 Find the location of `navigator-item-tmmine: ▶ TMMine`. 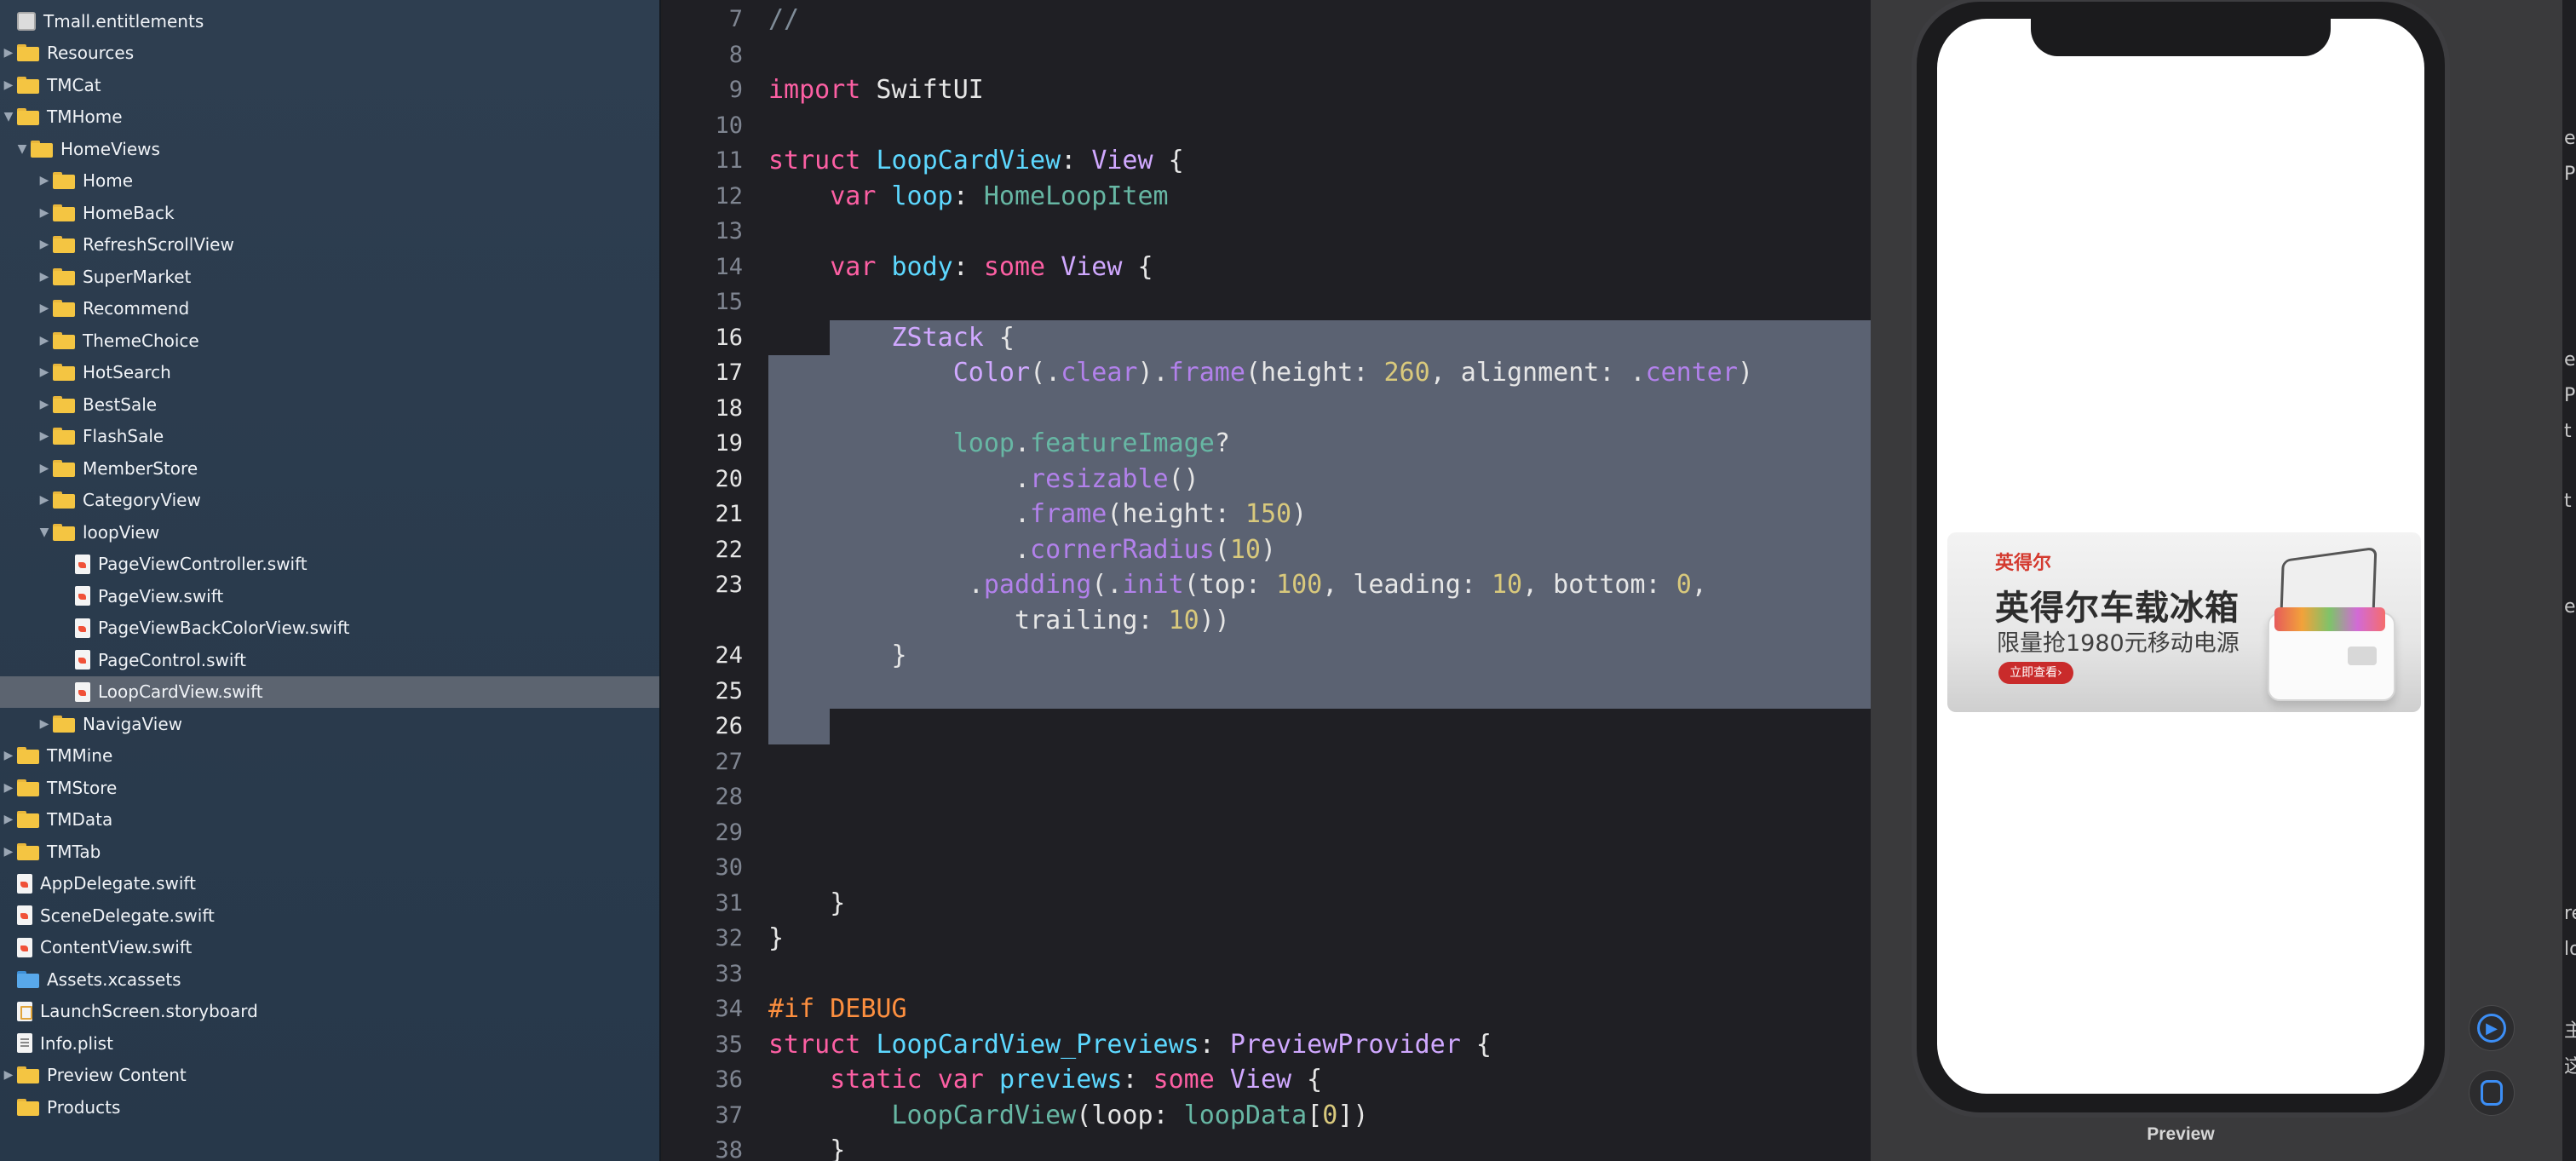

navigator-item-tmmine: ▶ TMMine is located at coordinates (330, 756).